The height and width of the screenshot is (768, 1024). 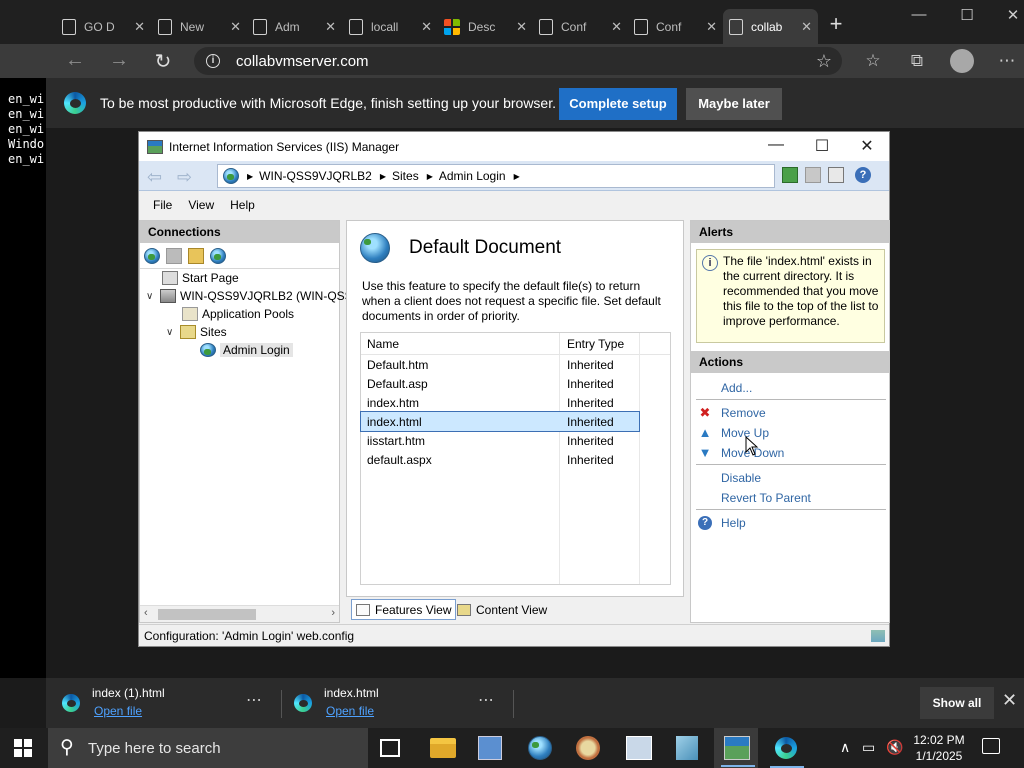 What do you see at coordinates (218, 255) in the screenshot?
I see `disconnect-icon` at bounding box center [218, 255].